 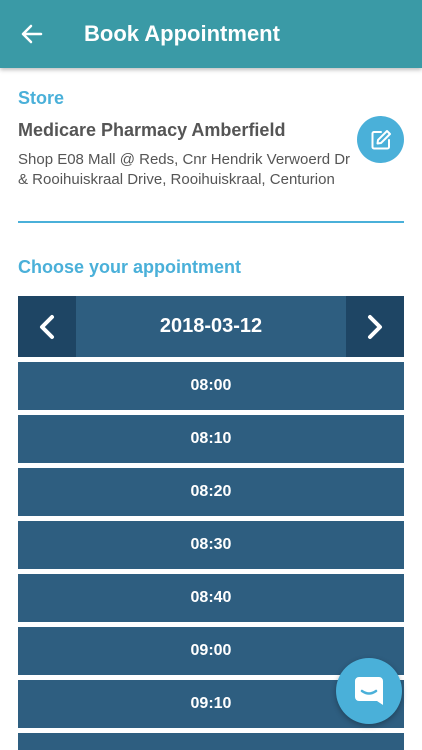 I want to click on arrow-left-icon, so click(x=32, y=34).